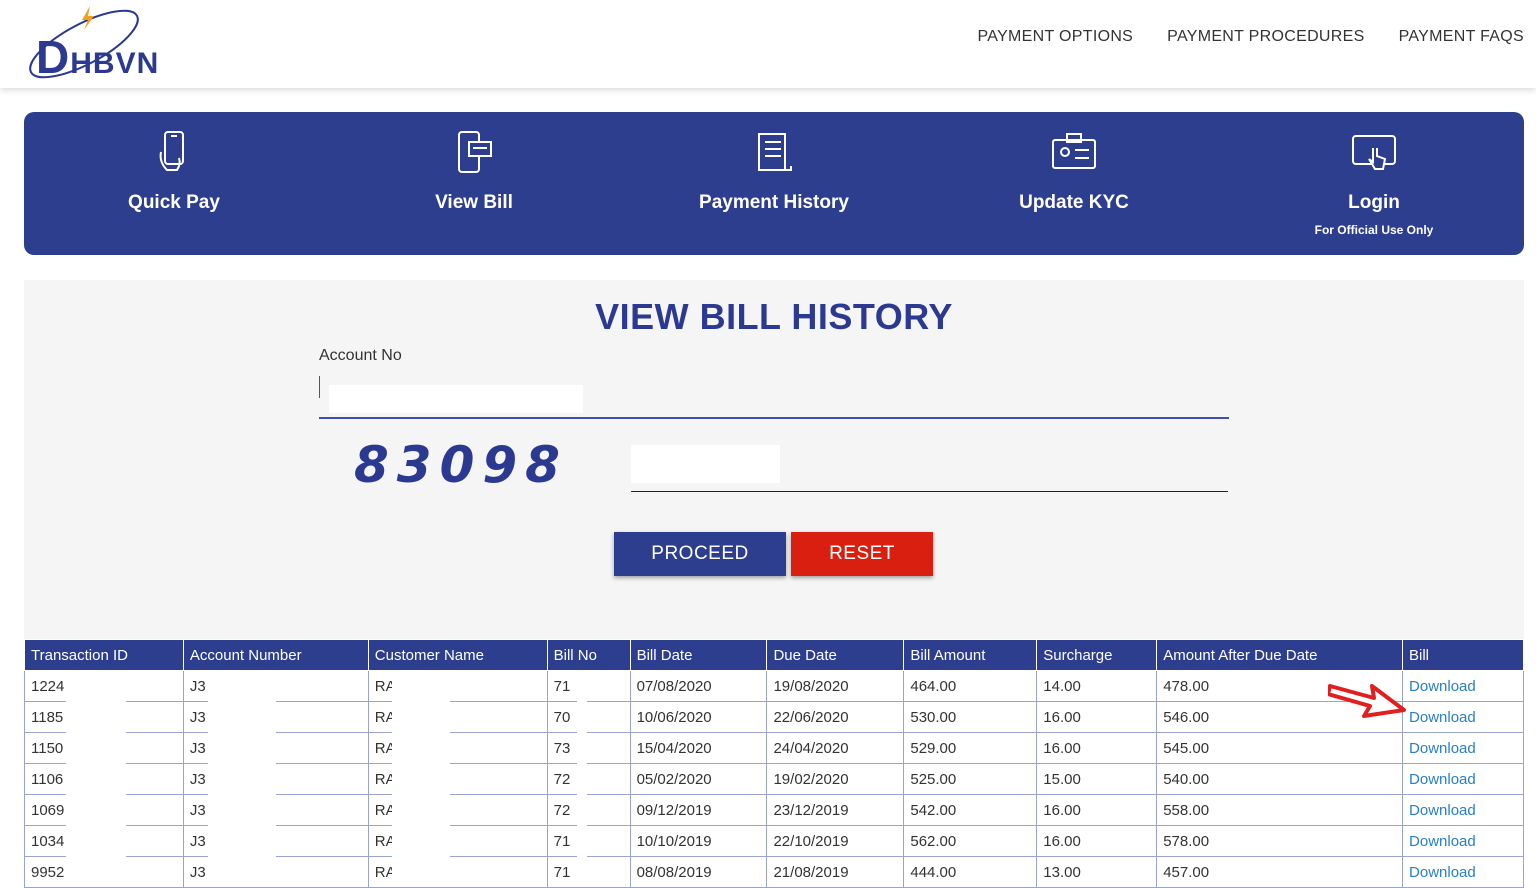 The image size is (1536, 888). What do you see at coordinates (970, 810) in the screenshot?
I see `cell-bill-amount: 542.00` at bounding box center [970, 810].